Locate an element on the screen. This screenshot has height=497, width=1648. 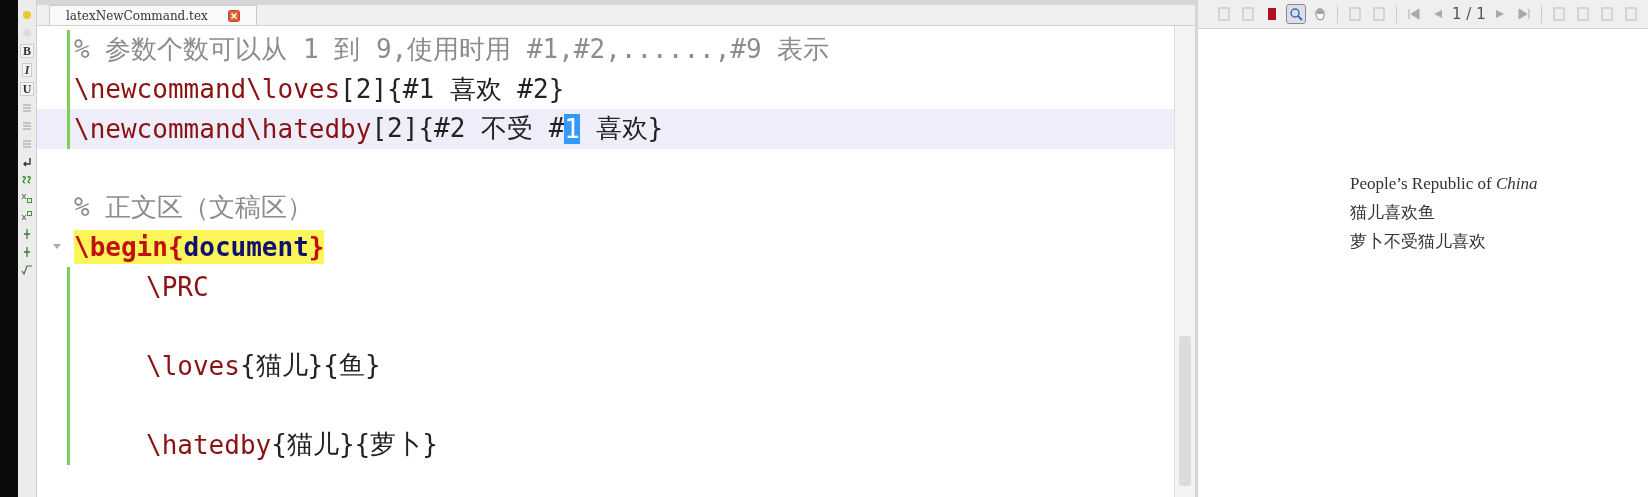
code-text: \PRC is located at coordinates (177, 286).